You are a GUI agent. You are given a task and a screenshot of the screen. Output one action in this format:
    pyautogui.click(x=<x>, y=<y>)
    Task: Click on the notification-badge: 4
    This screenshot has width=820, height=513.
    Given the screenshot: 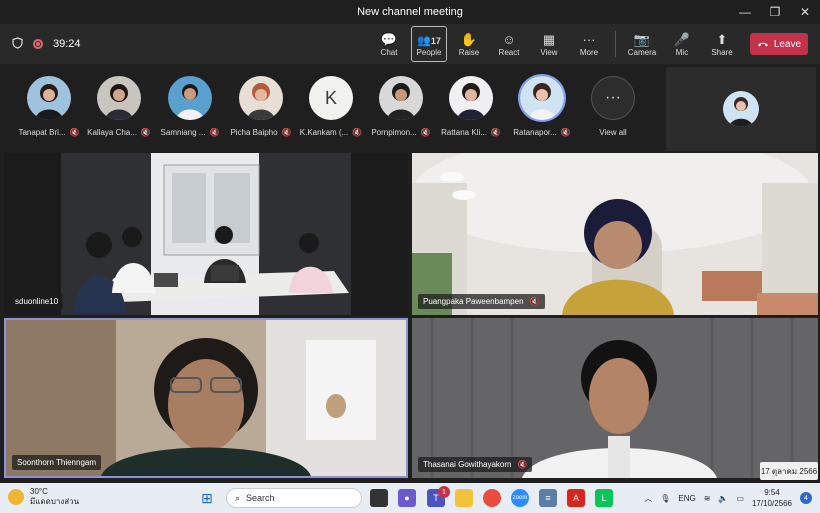 What is the action you would take?
    pyautogui.click(x=806, y=498)
    